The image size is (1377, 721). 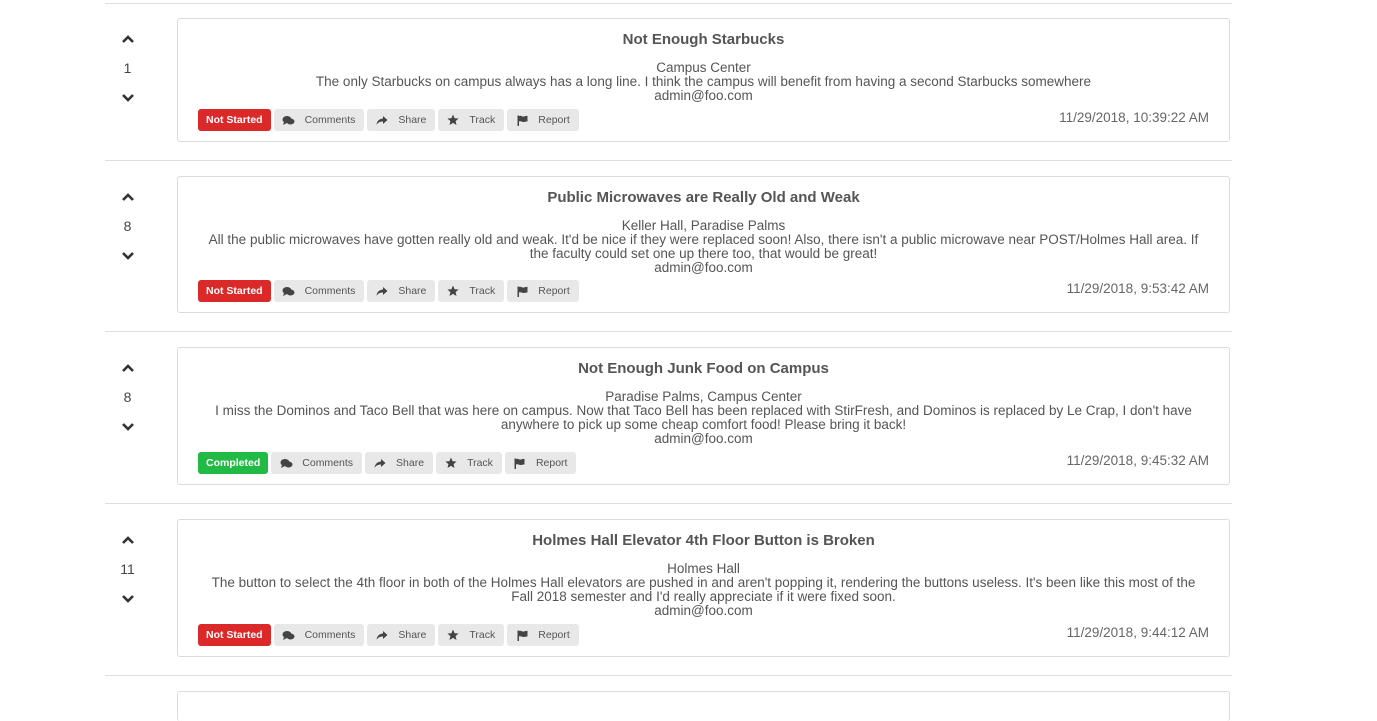 I want to click on status-badge: Completed, so click(x=233, y=463).